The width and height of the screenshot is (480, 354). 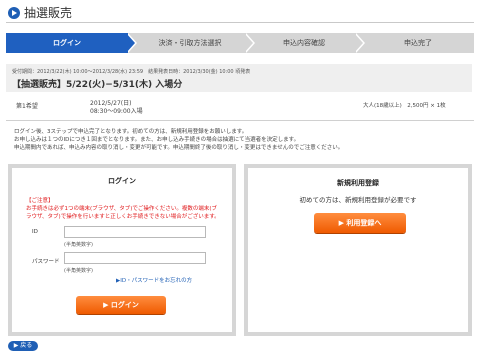 What do you see at coordinates (240, 43) in the screenshot?
I see `step-progress-bar: ログイン 決済・引取方法選択 申込内容確認 申込完了` at bounding box center [240, 43].